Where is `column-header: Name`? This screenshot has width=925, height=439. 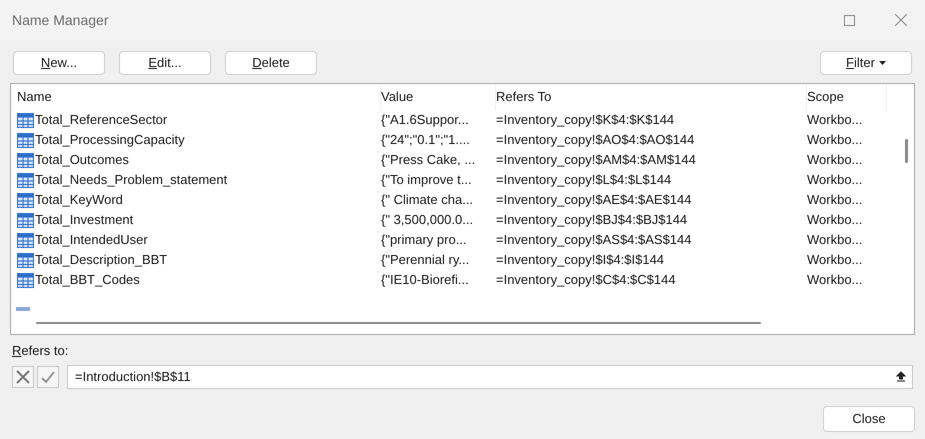
column-header: Name is located at coordinates (34, 97).